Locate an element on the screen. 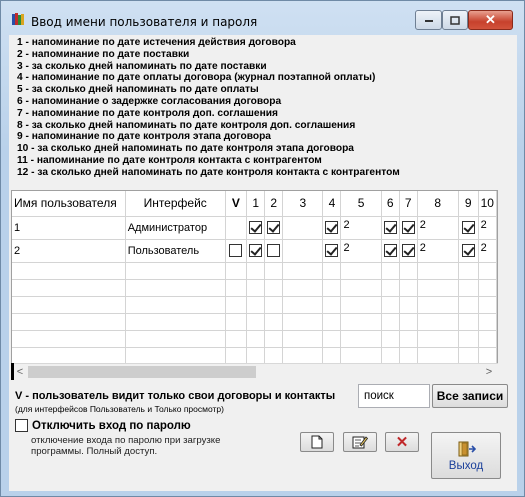 This screenshot has width=525, height=497. disable-login-checkbox is located at coordinates (21, 425).